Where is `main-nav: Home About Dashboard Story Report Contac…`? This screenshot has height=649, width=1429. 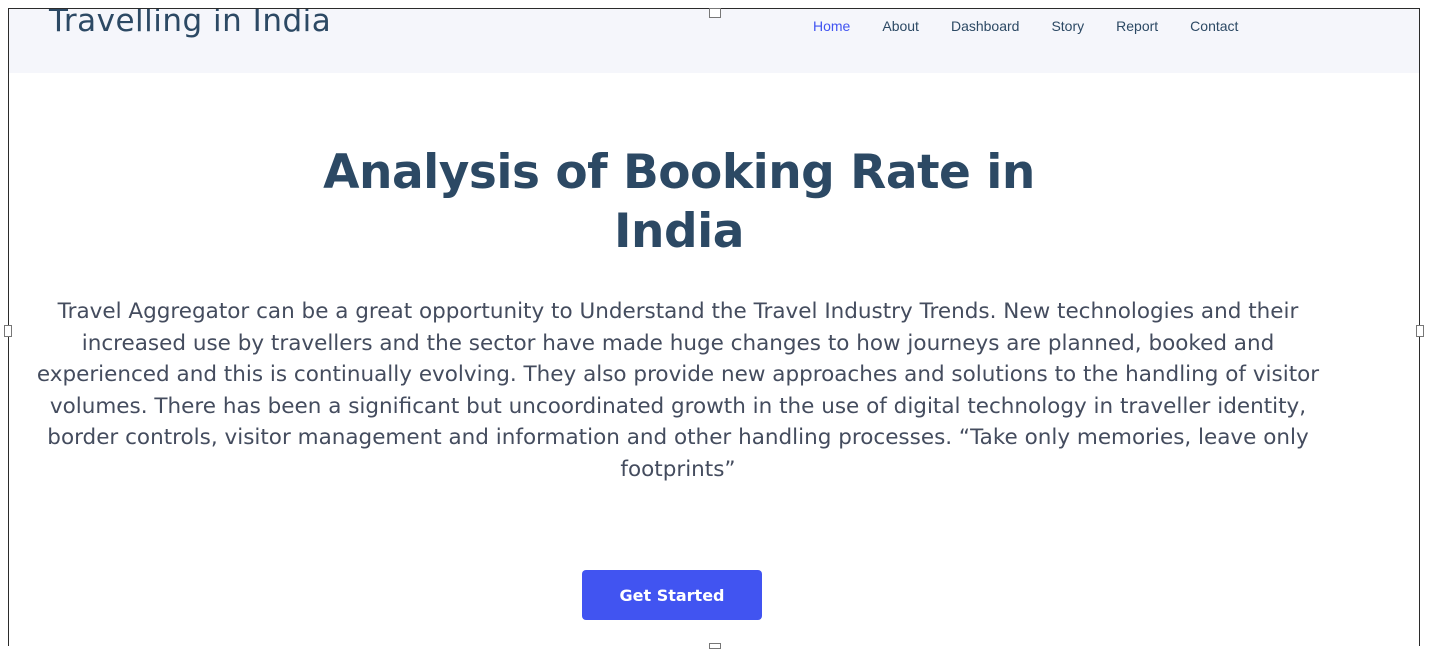
main-nav: Home About Dashboard Story Report Contac… is located at coordinates (1025, 26).